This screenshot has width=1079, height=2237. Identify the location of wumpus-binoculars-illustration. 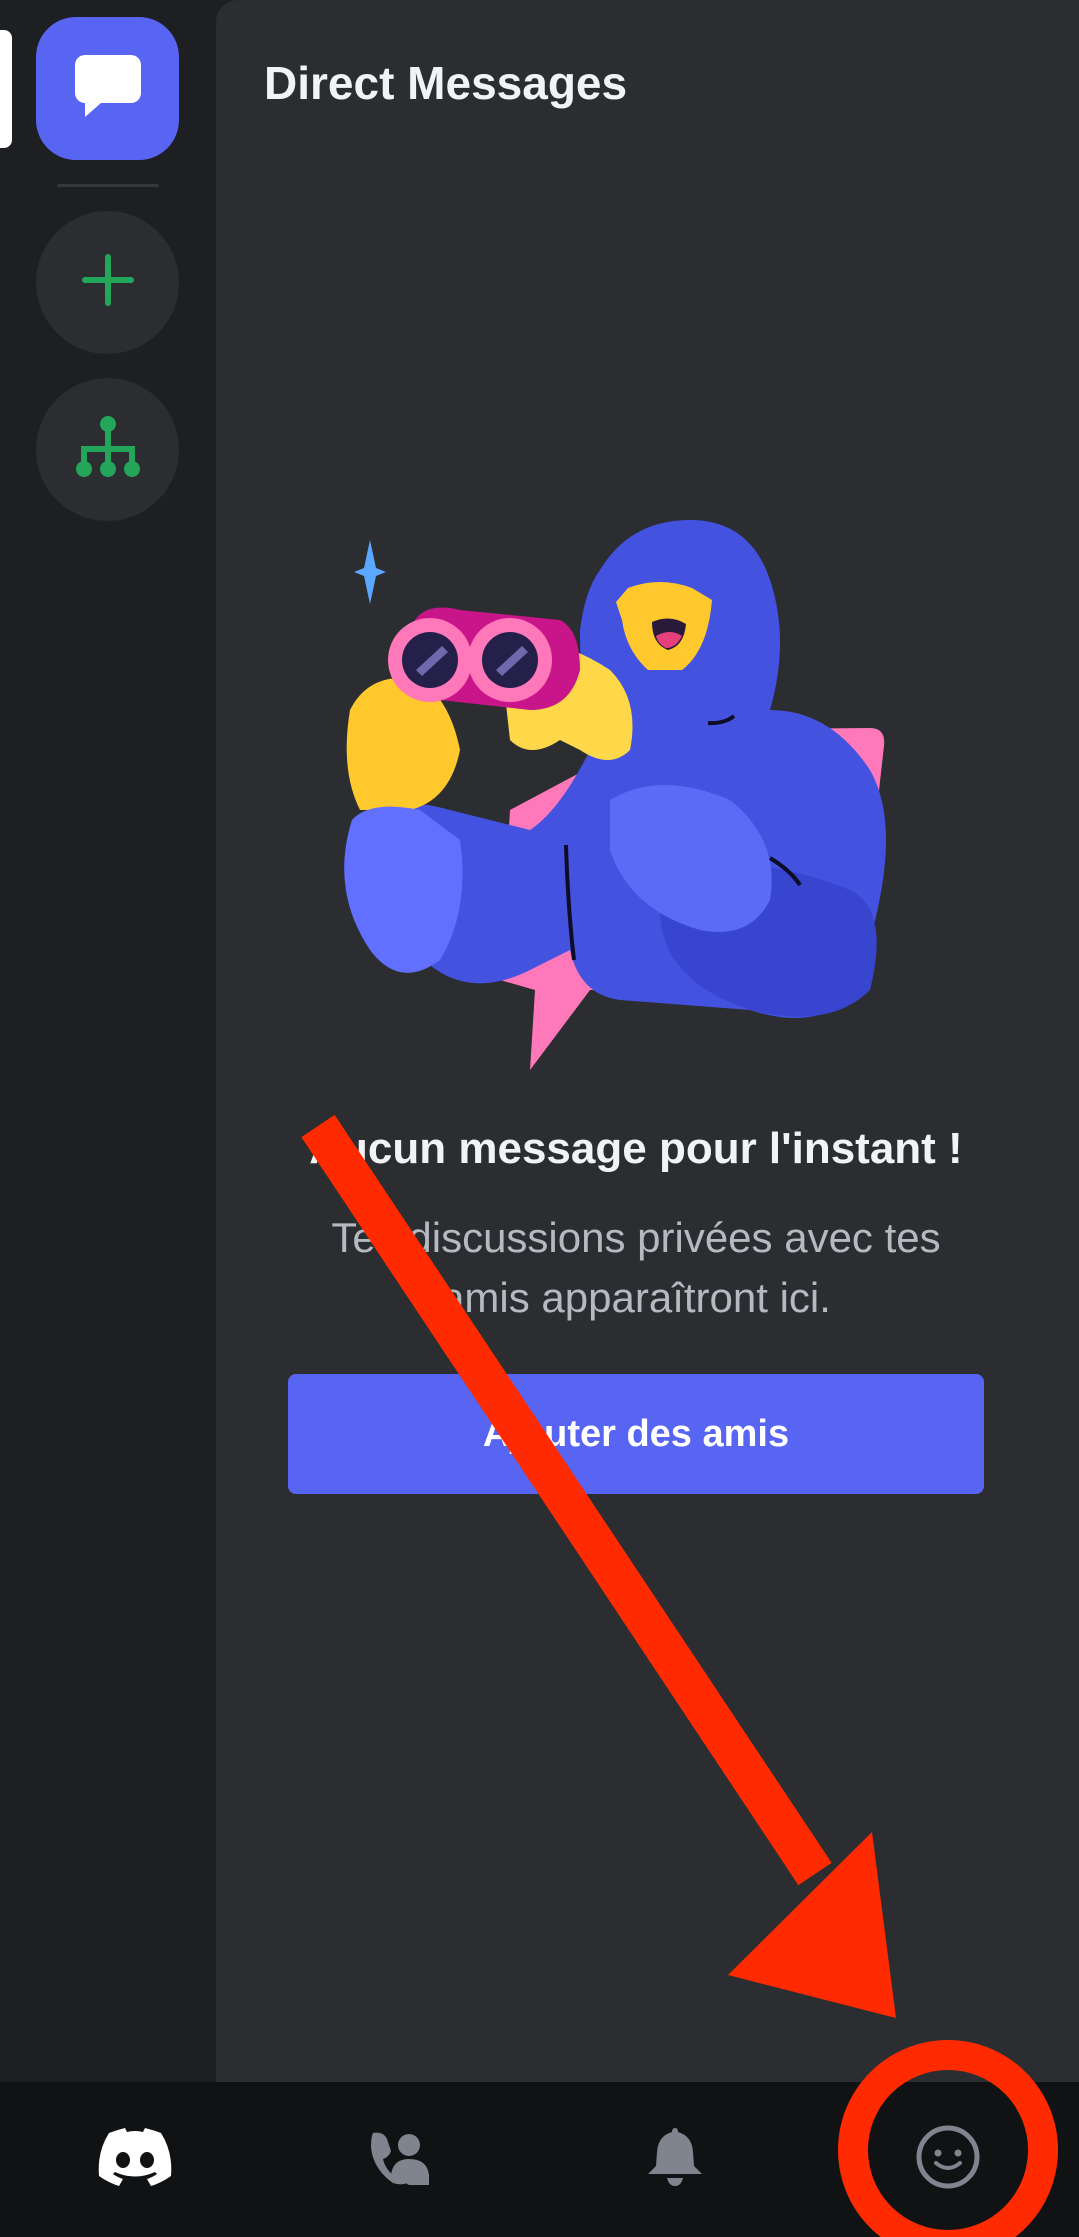
(650, 790).